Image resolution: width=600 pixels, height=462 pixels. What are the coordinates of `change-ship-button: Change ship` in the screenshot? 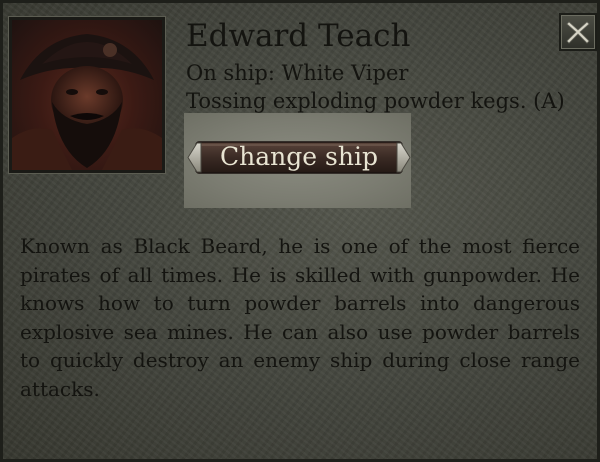 It's located at (299, 157).